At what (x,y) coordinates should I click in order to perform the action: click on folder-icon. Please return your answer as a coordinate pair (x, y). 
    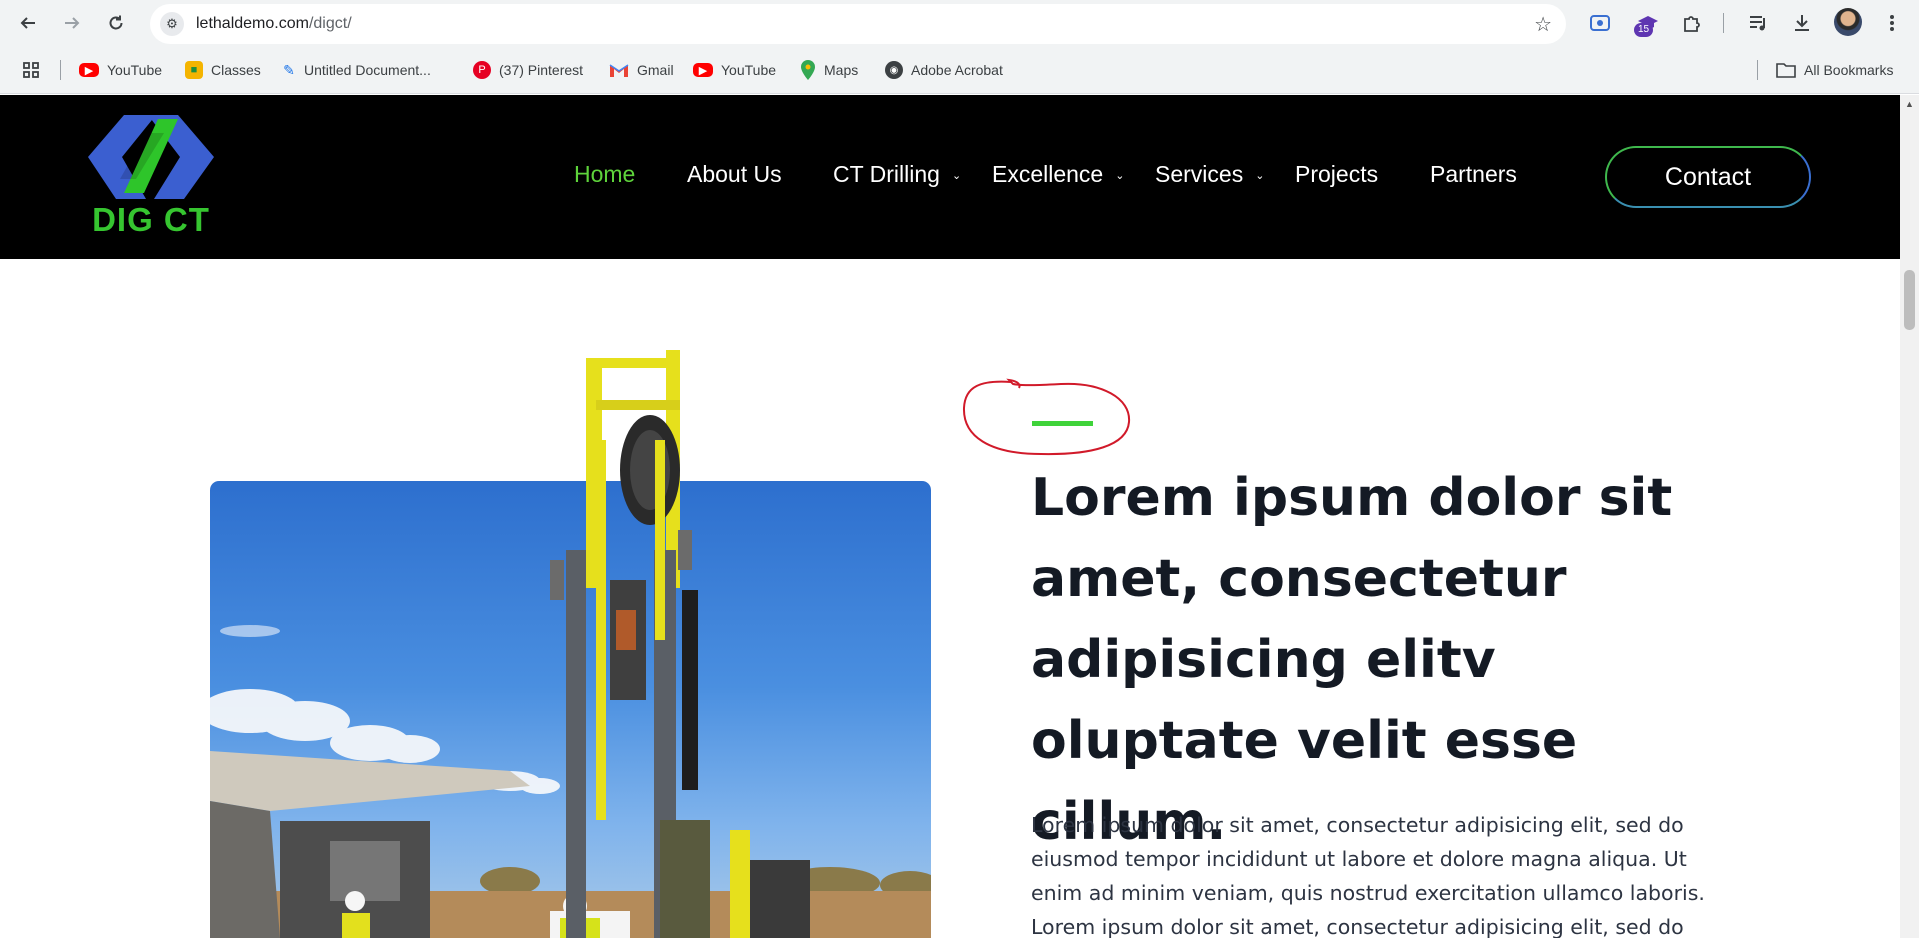
    Looking at the image, I should click on (1786, 70).